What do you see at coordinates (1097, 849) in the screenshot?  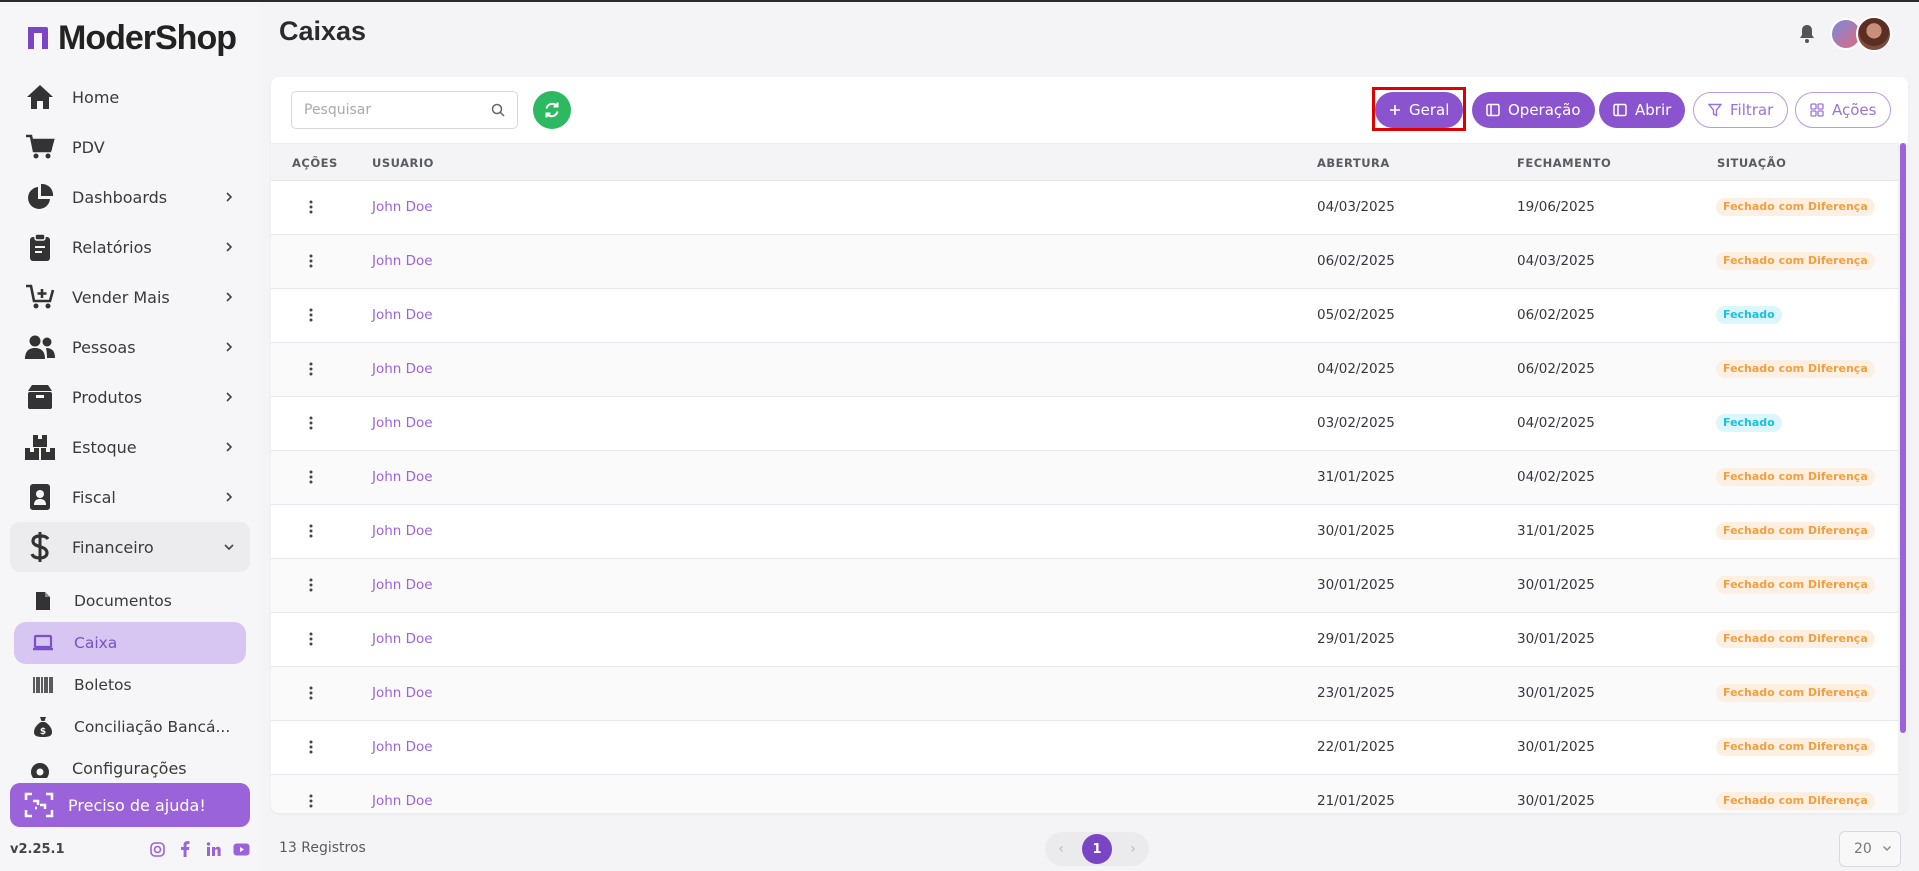 I see `page-number: 1` at bounding box center [1097, 849].